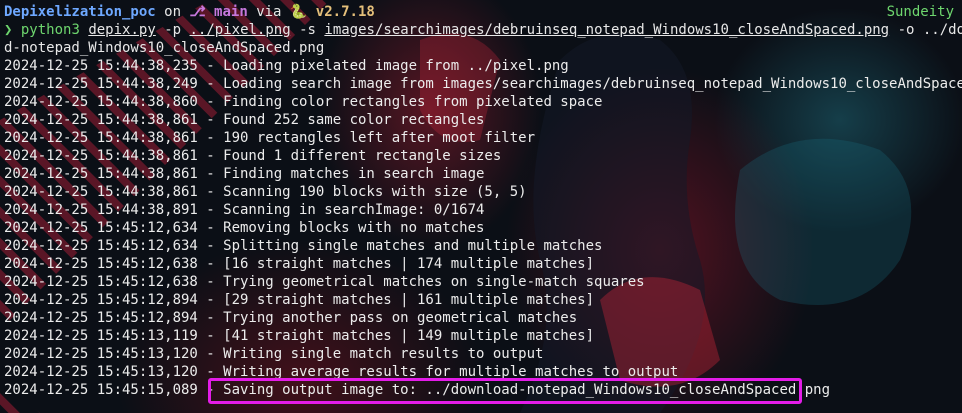 This screenshot has height=413, width=962. What do you see at coordinates (483, 48) in the screenshot?
I see `command-line-wrap: d-notepad_Windows10_closeAndSpaced.png` at bounding box center [483, 48].